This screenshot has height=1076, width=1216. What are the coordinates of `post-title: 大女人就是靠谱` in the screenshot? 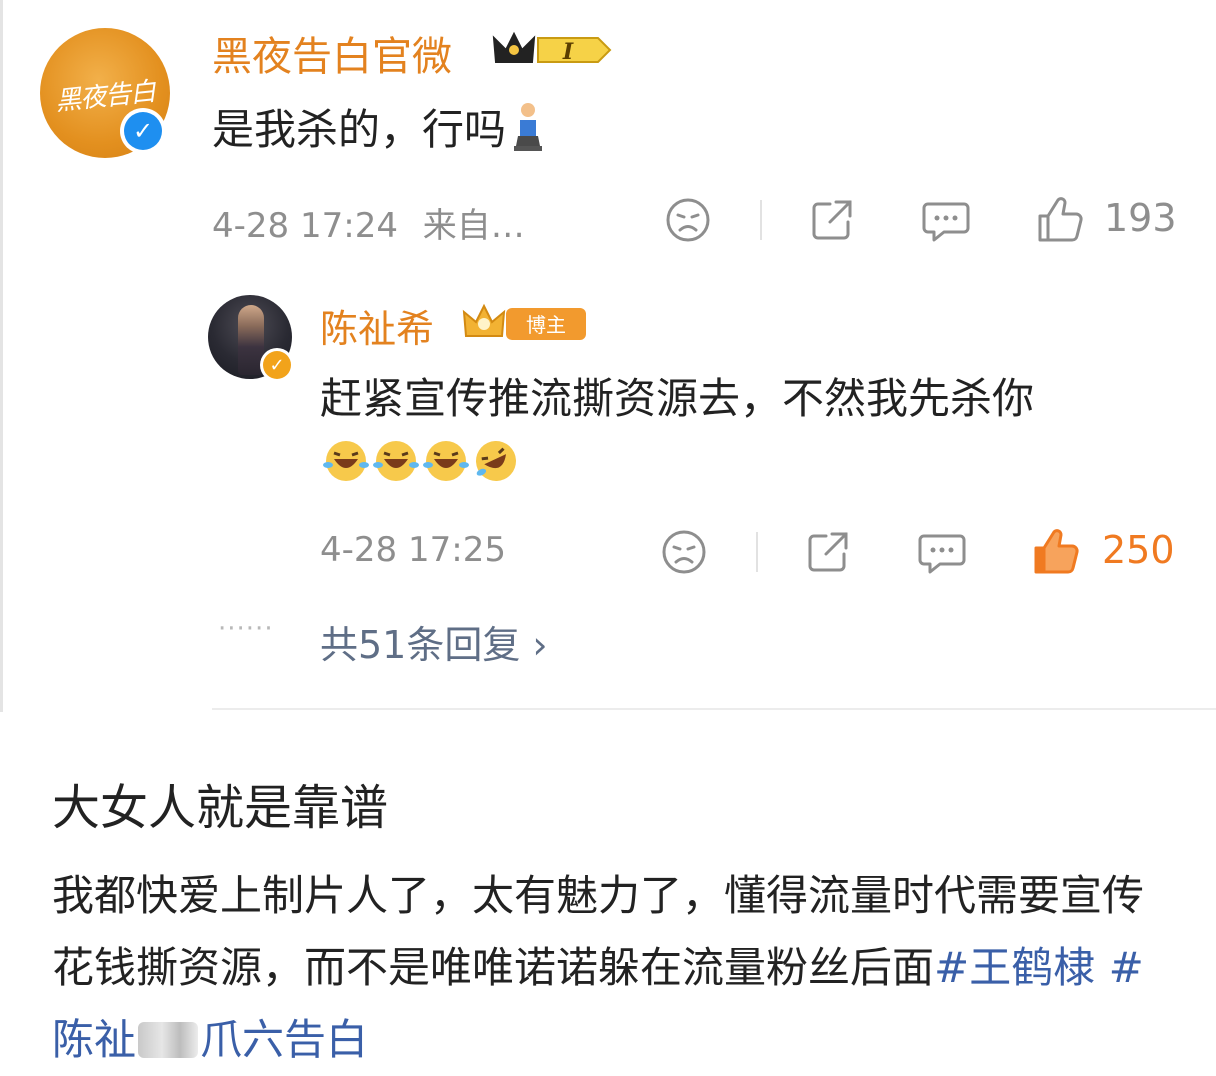 It's located at (220, 808).